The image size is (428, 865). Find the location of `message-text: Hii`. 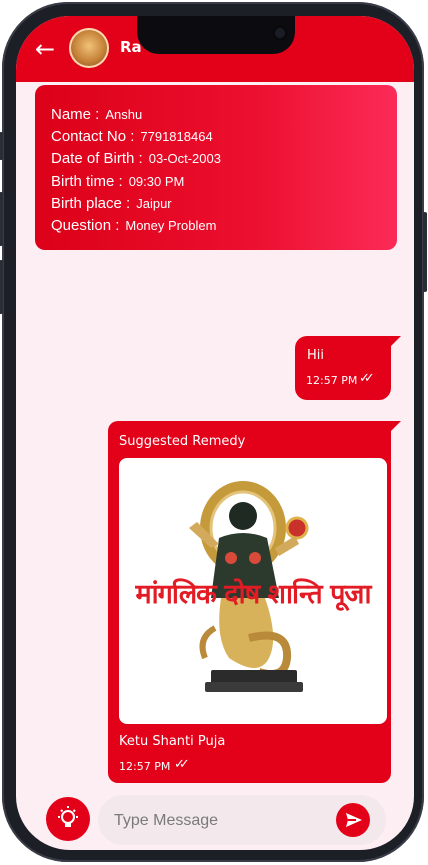

message-text: Hii is located at coordinates (315, 355).